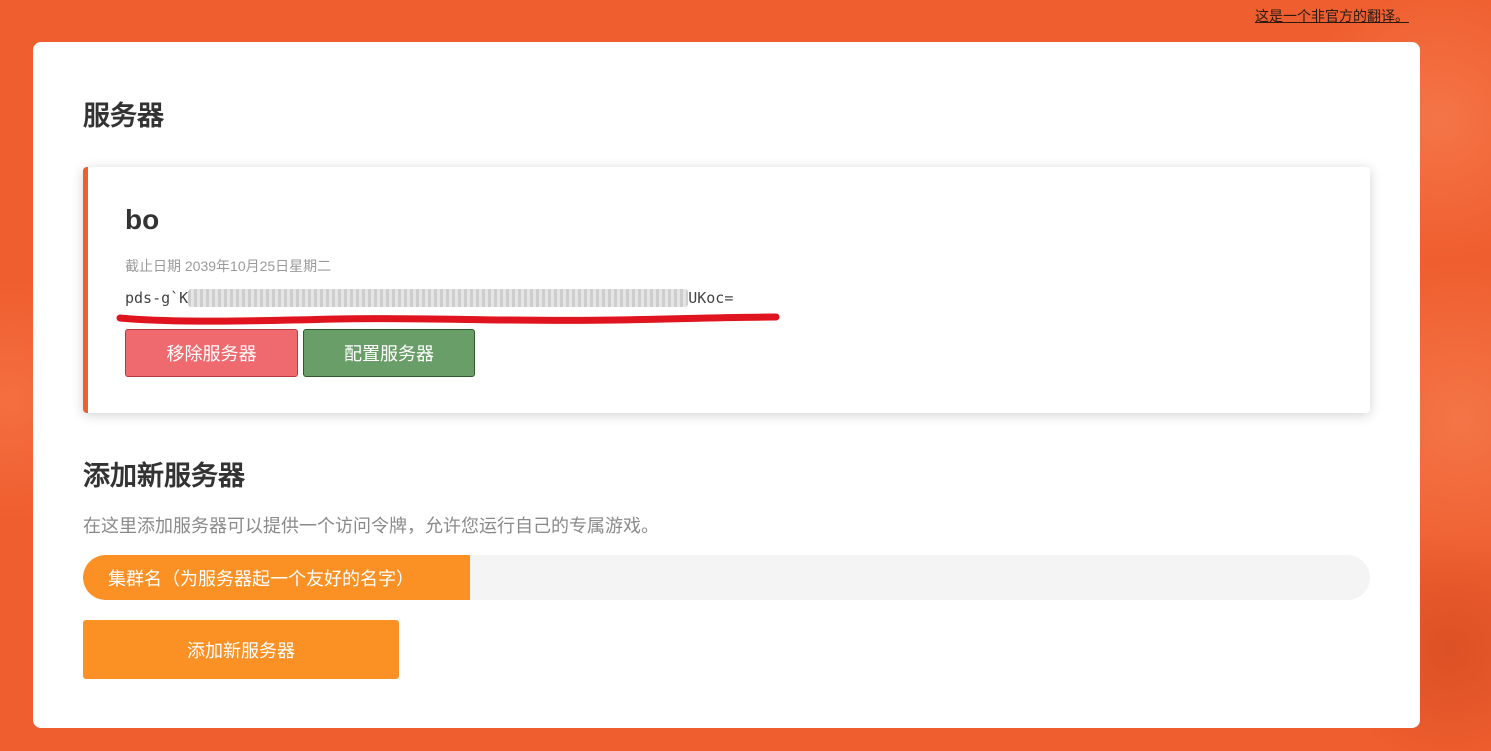  Describe the element at coordinates (276, 577) in the screenshot. I see `cluster-name-label: 集群名（为服务器起一个友好的名字）` at that location.